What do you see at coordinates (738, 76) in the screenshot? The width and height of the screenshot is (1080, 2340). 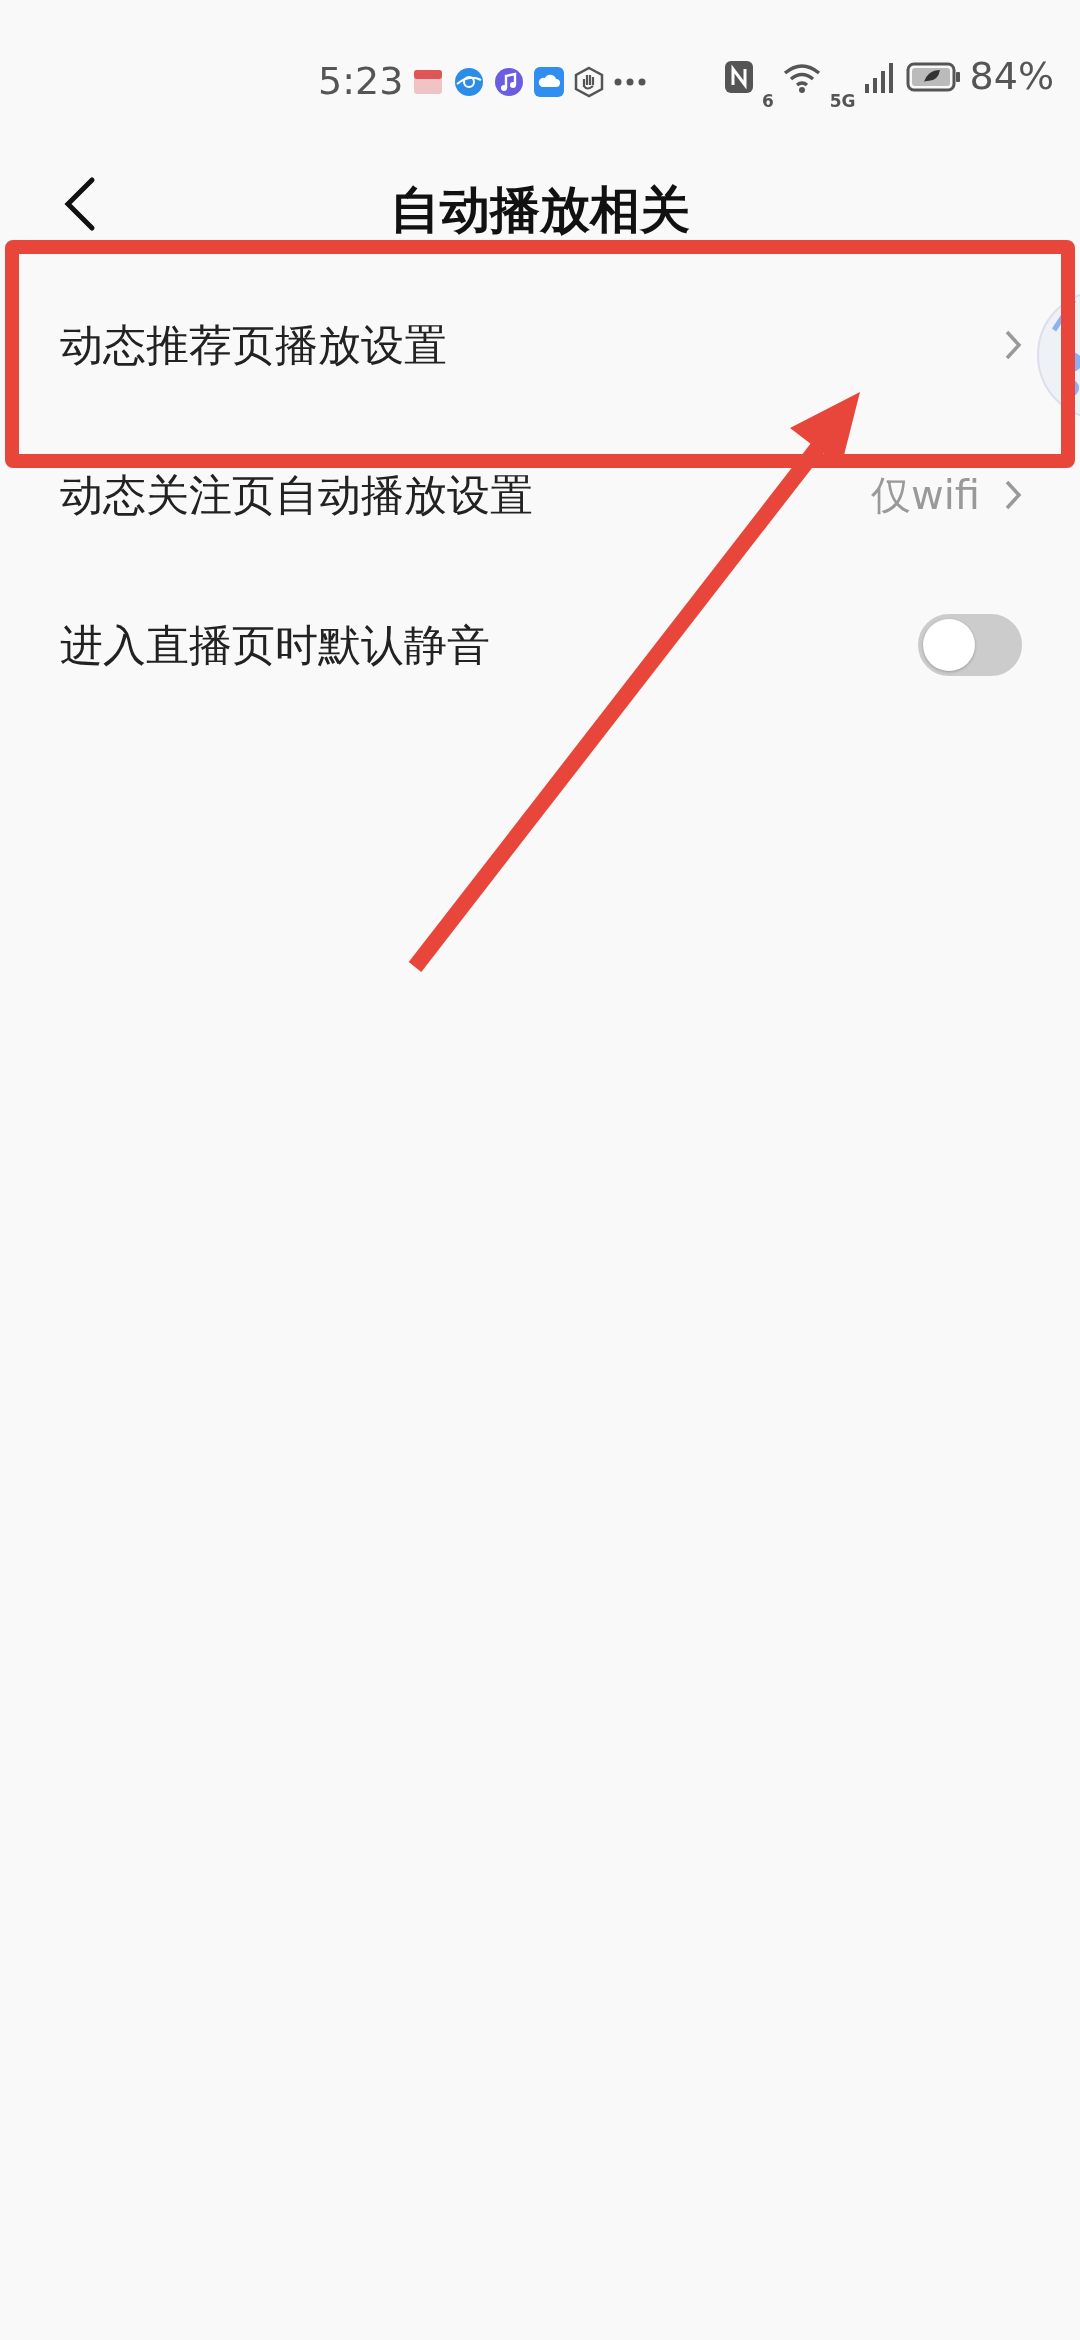 I see `nfc-icon` at bounding box center [738, 76].